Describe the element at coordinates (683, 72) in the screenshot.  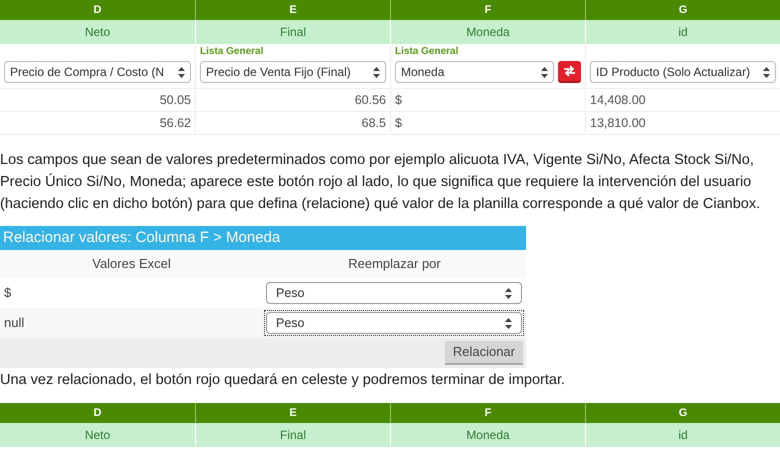
I see `mapping-select: ID Producto (Solo Actualizar)` at that location.